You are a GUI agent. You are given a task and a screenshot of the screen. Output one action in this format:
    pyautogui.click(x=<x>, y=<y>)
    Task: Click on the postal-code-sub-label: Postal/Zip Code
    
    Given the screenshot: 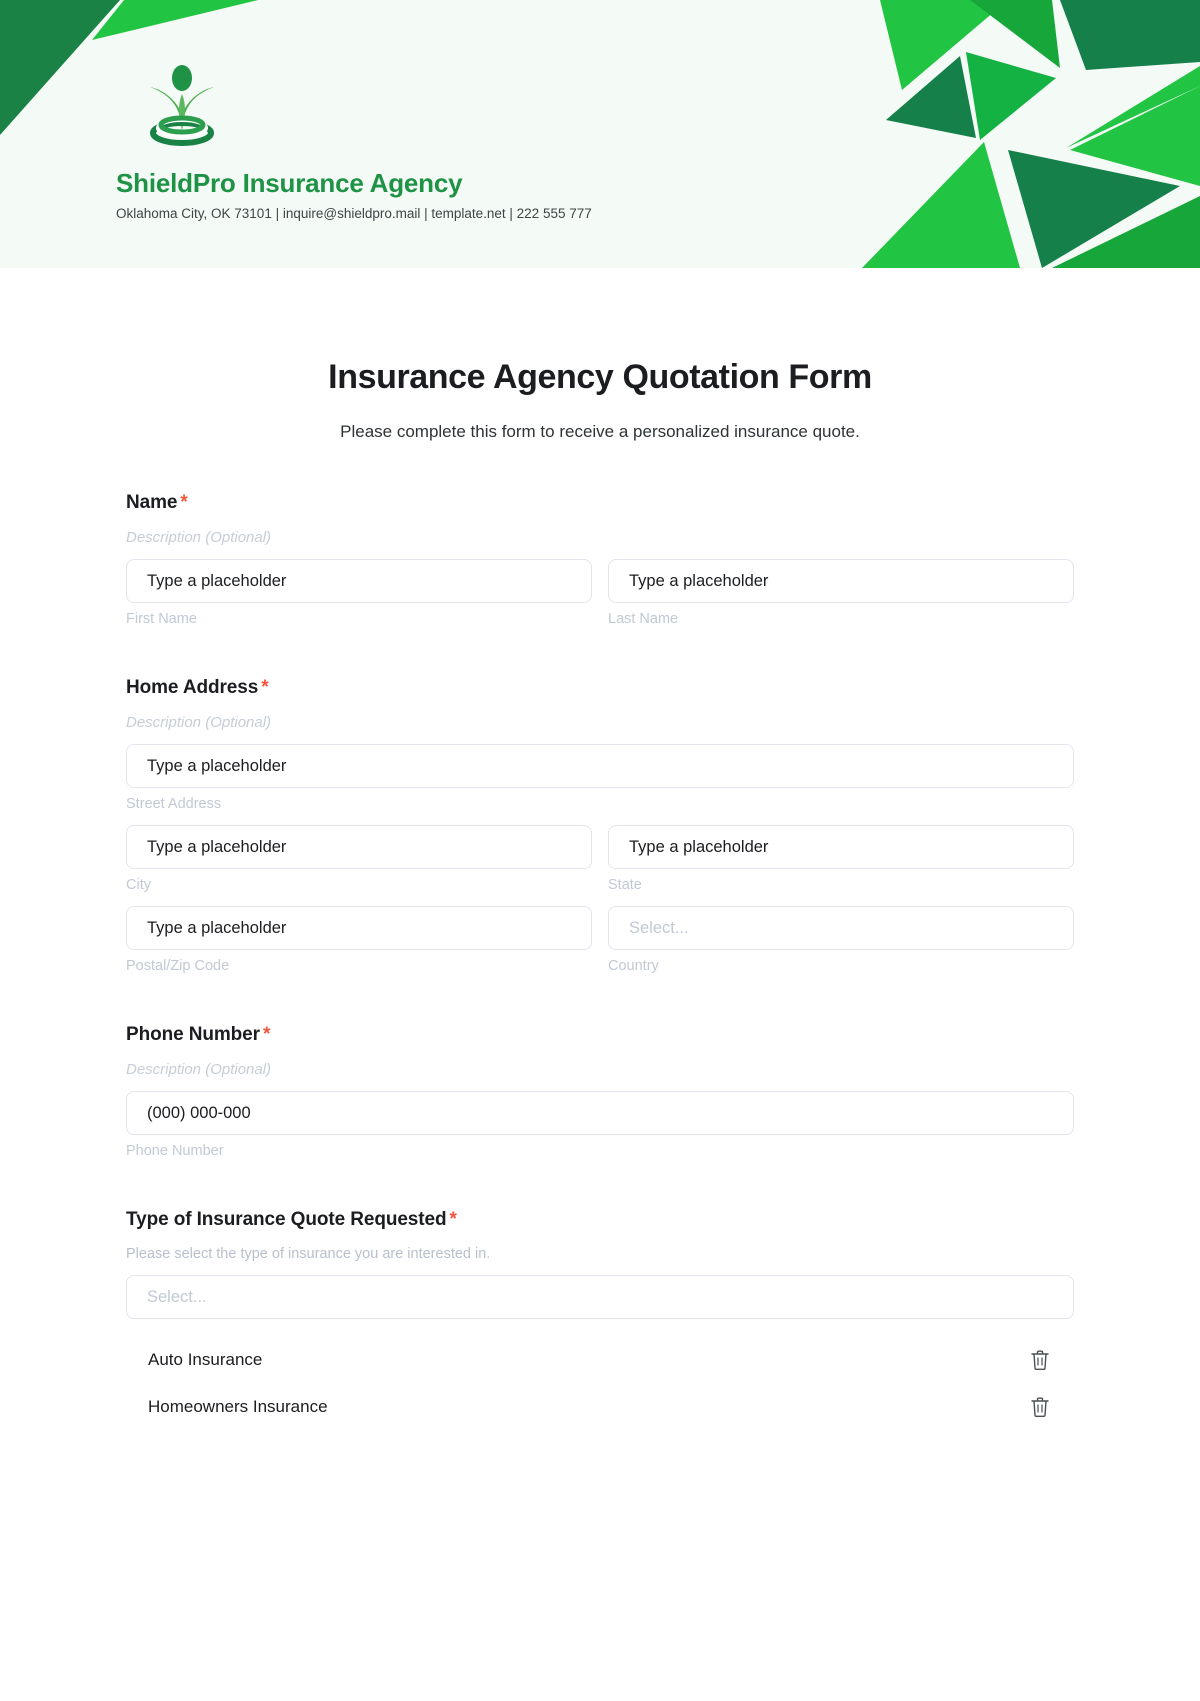 What is the action you would take?
    pyautogui.click(x=178, y=966)
    